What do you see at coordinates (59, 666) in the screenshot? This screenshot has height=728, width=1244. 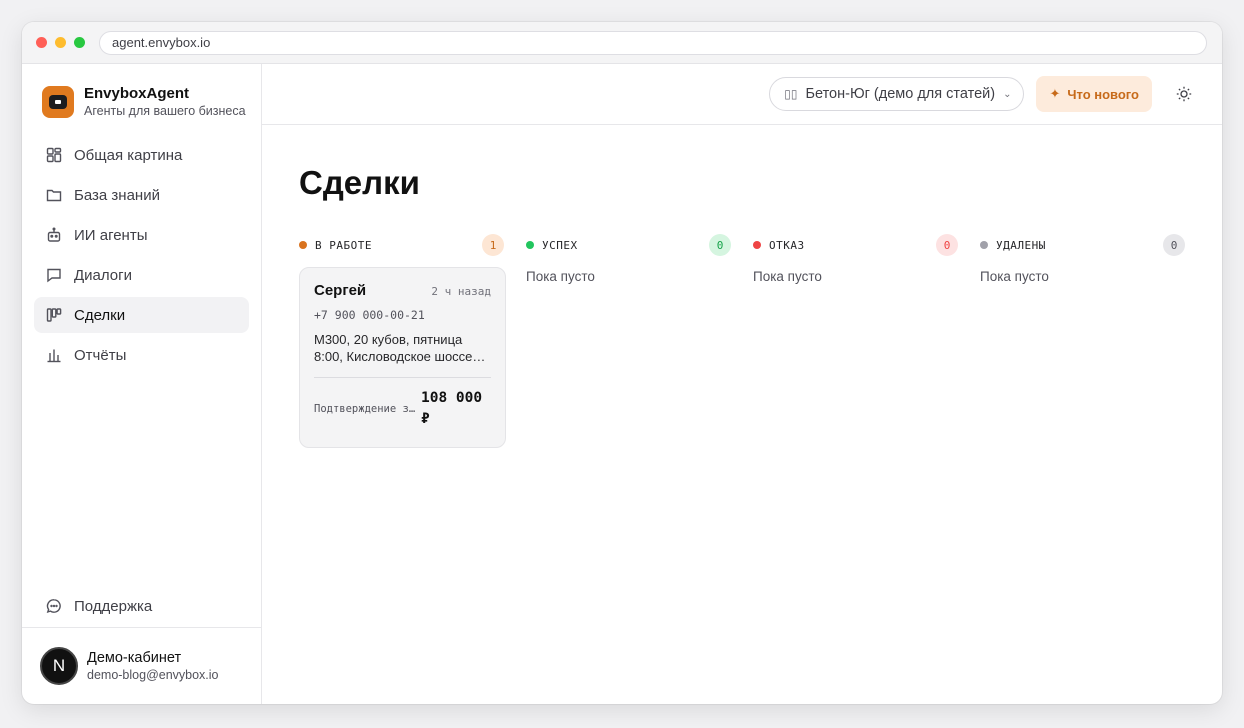 I see `avatar: N` at bounding box center [59, 666].